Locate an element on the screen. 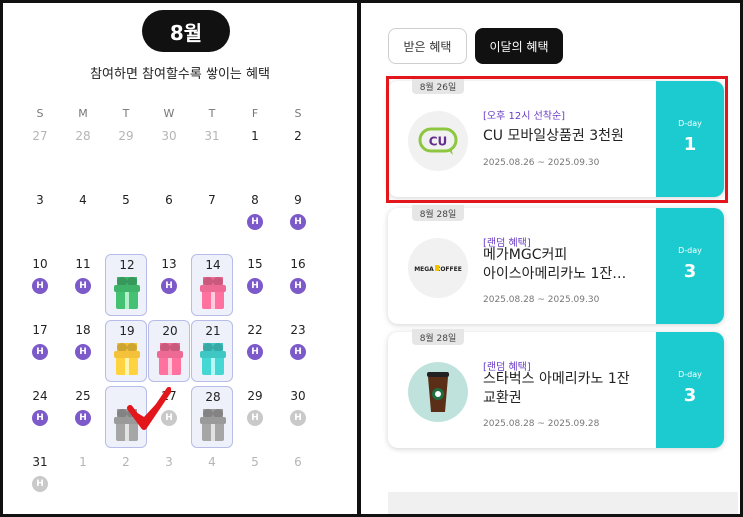 Image resolution: width=743 pixels, height=517 pixels. calendar-day: 29 H is located at coordinates (255, 417).